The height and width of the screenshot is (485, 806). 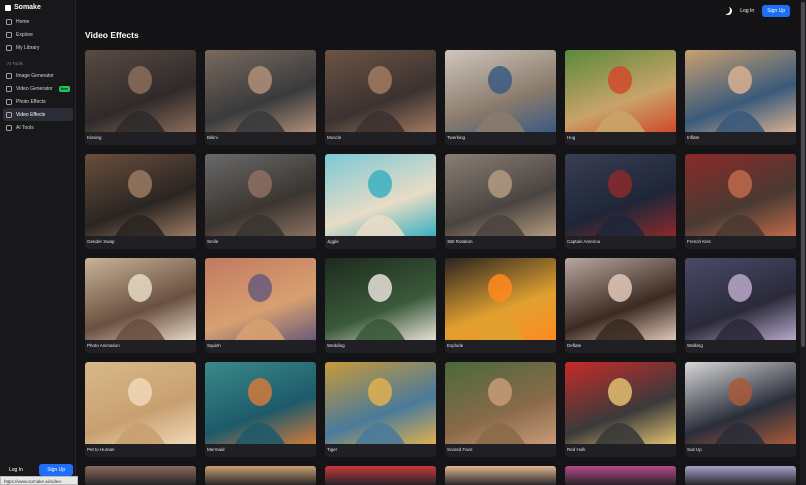 What do you see at coordinates (757, 11) in the screenshot?
I see `top-bar: Log In Sign Up` at bounding box center [757, 11].